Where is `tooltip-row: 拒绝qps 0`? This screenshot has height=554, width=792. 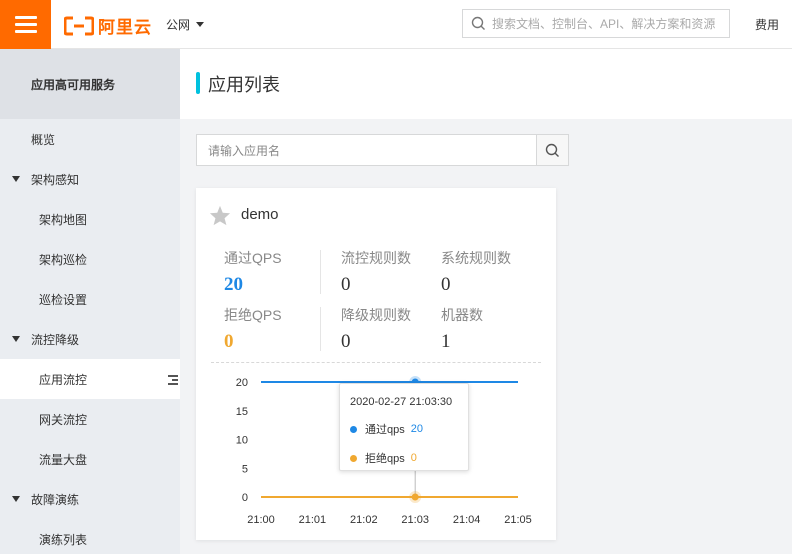 tooltip-row: 拒绝qps 0 is located at coordinates (404, 458).